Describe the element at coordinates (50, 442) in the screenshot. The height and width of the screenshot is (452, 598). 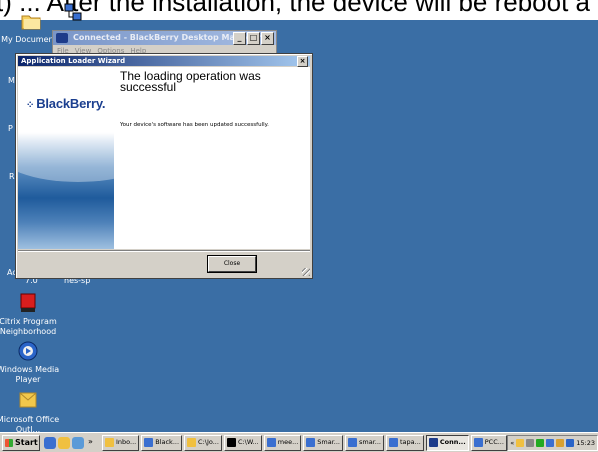
I see `internet-explorer-icon` at that location.